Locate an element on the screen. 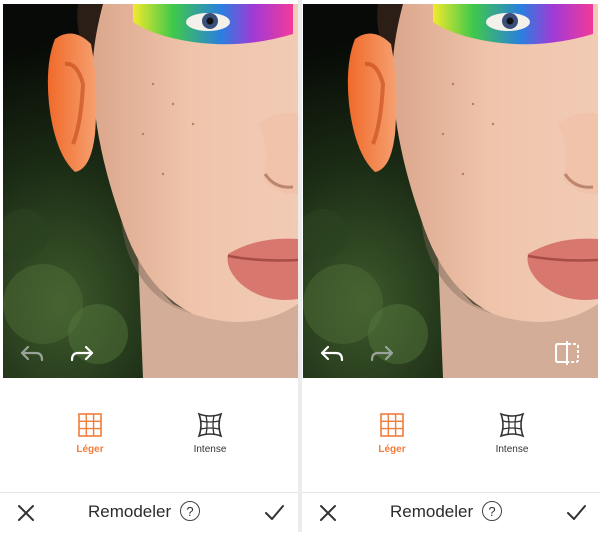 The image size is (600, 533). compare-button is located at coordinates (567, 353).